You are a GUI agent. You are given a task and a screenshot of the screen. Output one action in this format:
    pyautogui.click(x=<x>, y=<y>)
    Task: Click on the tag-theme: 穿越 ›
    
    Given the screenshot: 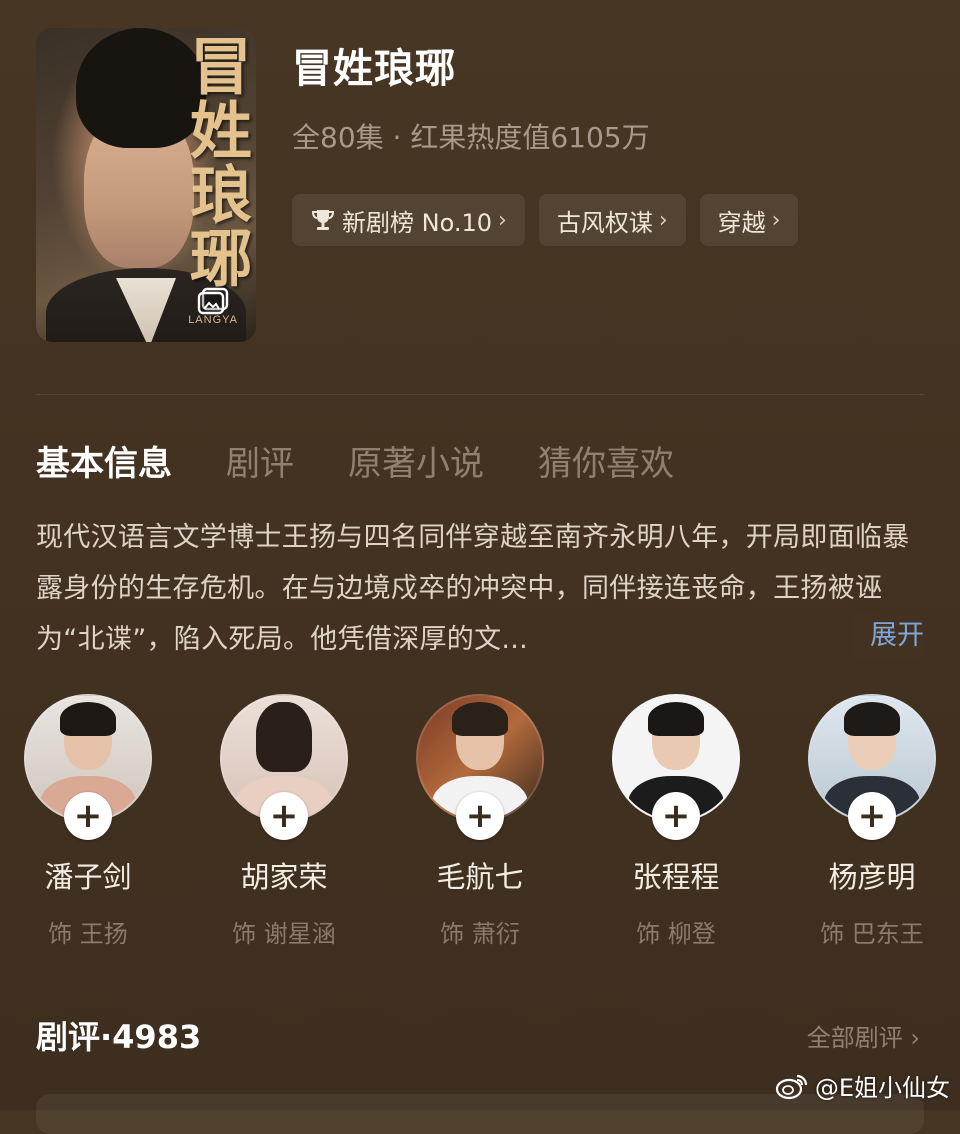 What is the action you would take?
    pyautogui.click(x=749, y=220)
    